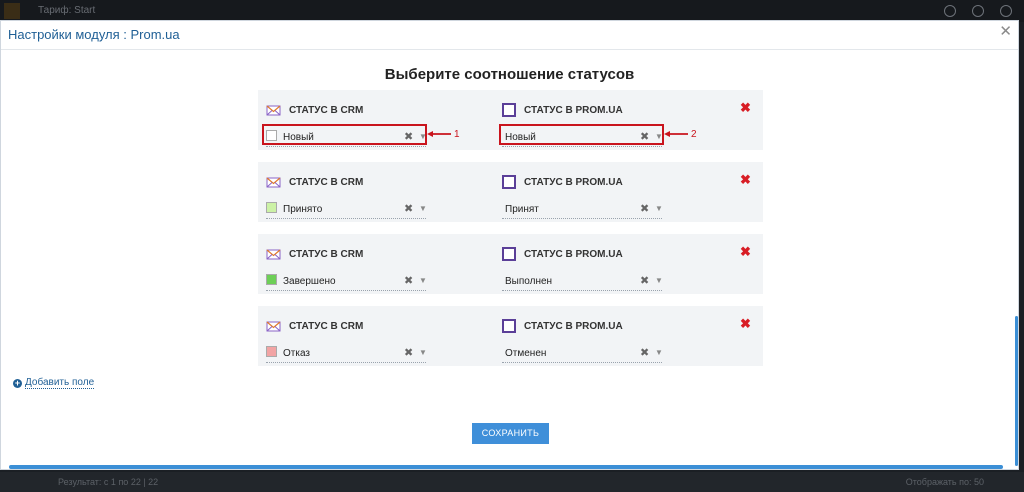 Image resolution: width=1024 pixels, height=492 pixels. What do you see at coordinates (694, 134) in the screenshot?
I see `annotation-marker-2: 2` at bounding box center [694, 134].